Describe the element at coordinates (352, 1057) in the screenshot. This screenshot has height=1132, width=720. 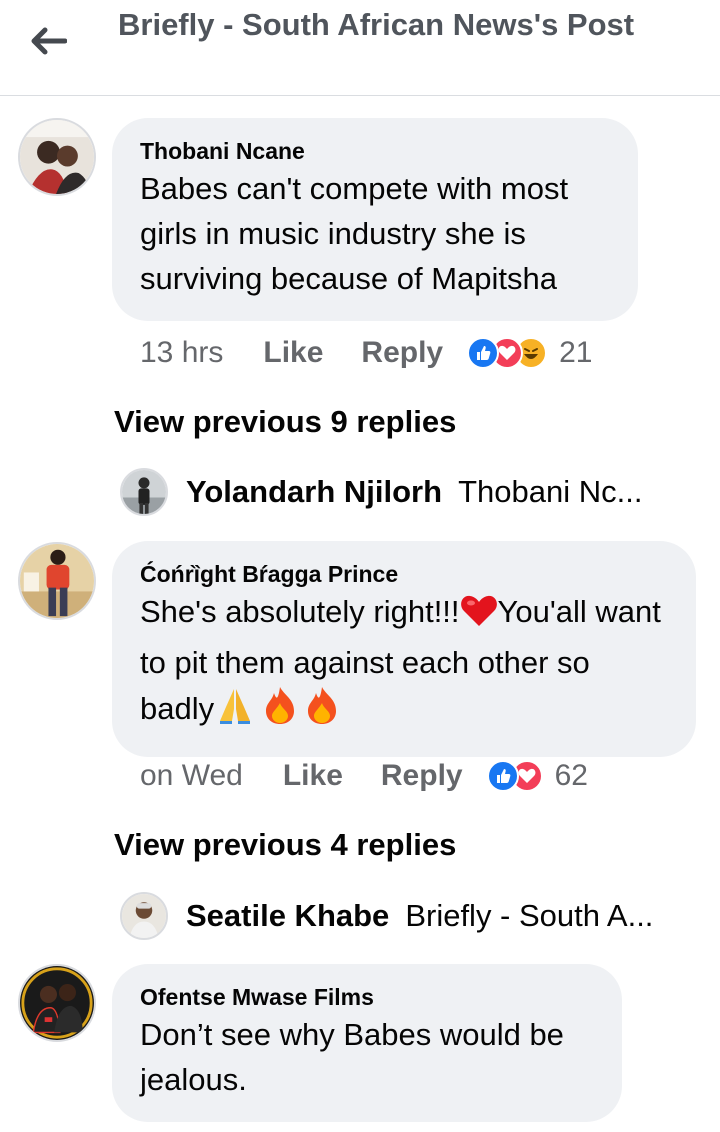
I see `comment-text: Don’t see why Babes would be jealous.` at that location.